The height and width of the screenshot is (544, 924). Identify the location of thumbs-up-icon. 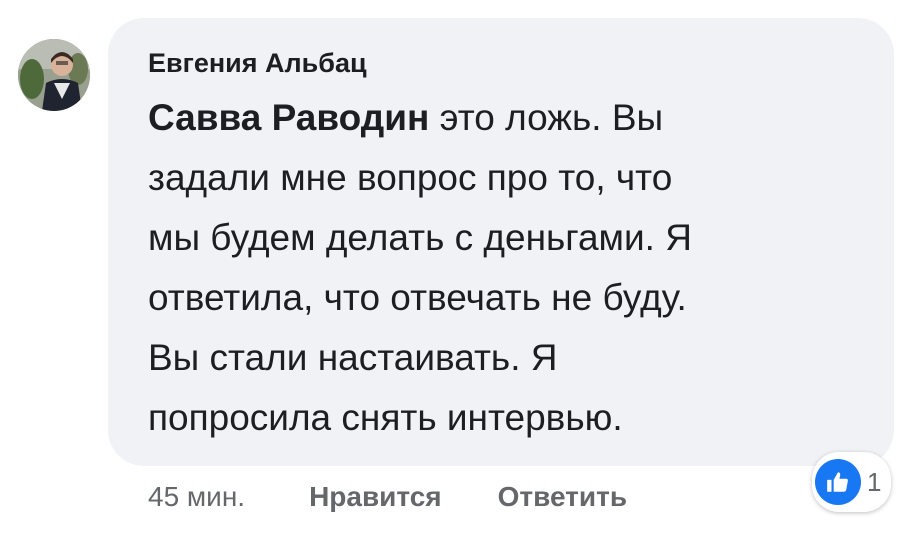
(838, 482).